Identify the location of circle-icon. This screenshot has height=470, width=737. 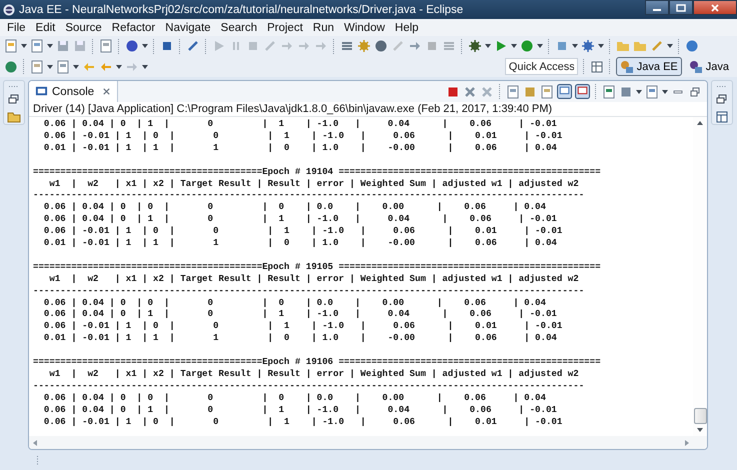
(132, 46).